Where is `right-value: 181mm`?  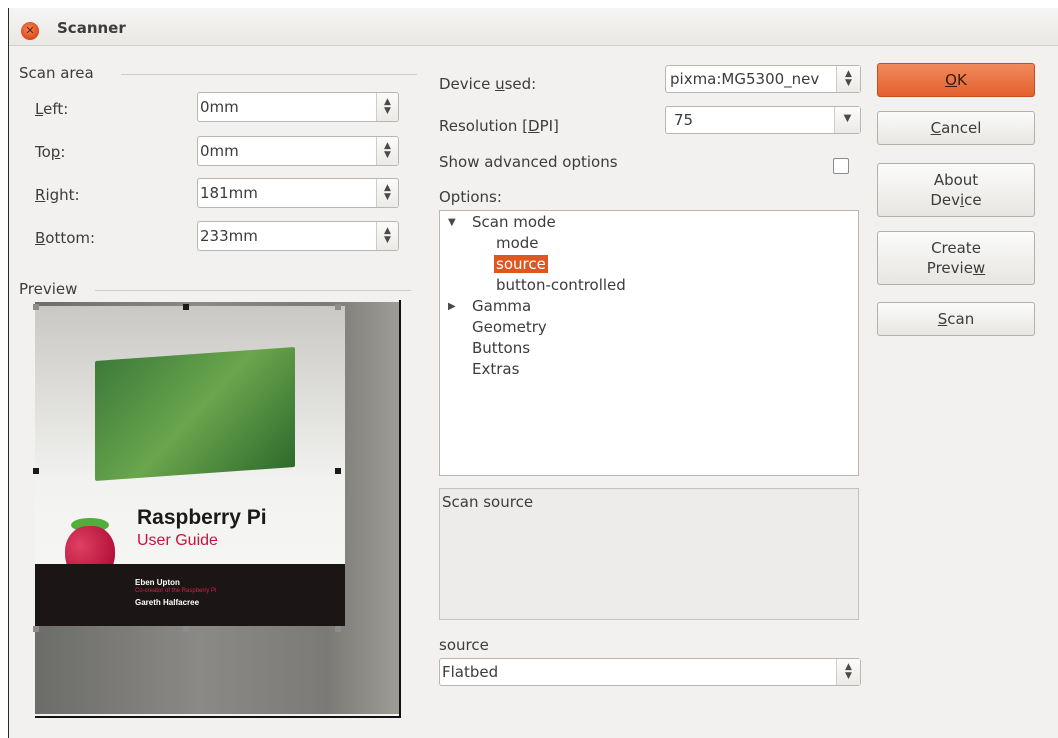 right-value: 181mm is located at coordinates (229, 193).